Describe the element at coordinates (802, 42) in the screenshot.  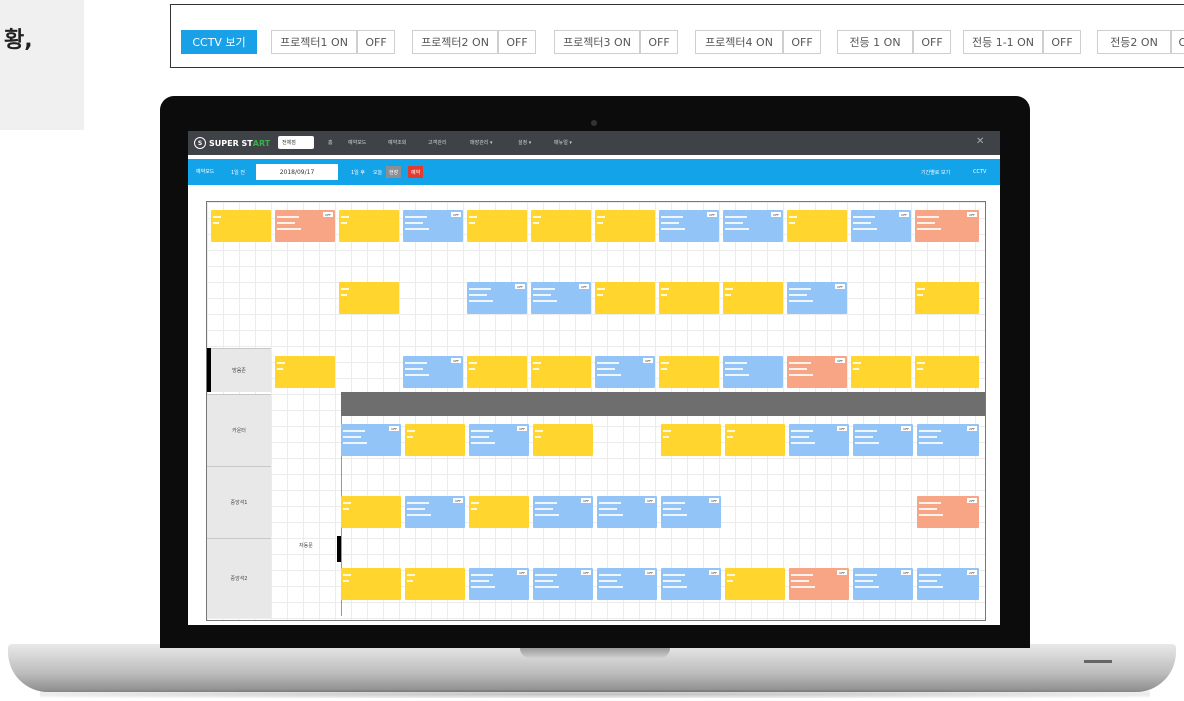
I see `projector4-off-button: OFF` at that location.